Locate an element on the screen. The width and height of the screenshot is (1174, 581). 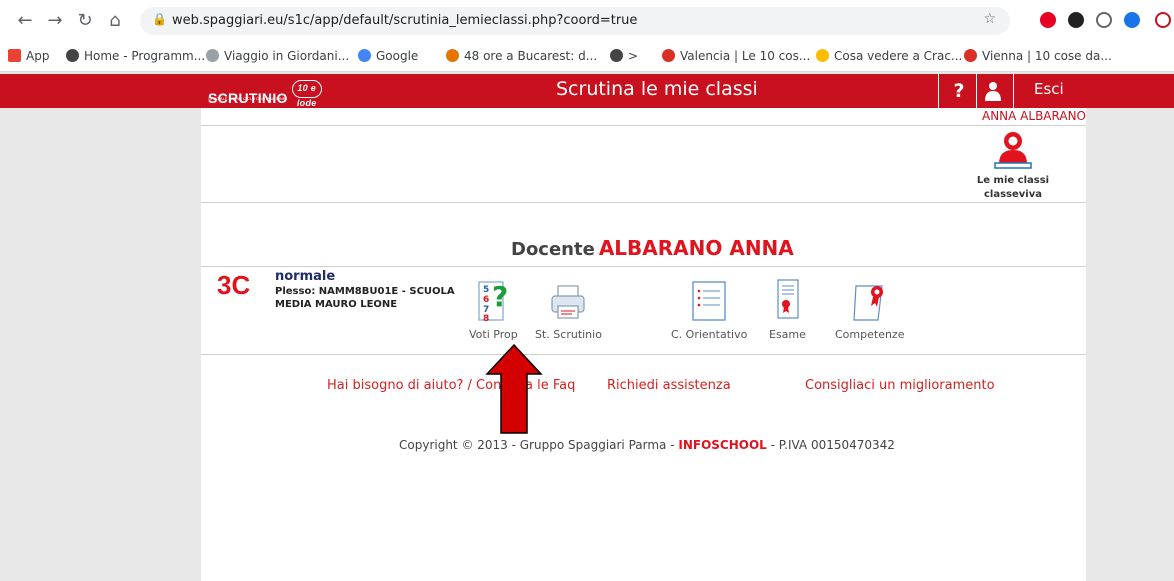
logo-subtitle: SPECIALE PRIMO CICLO DI ISTRUZIONE is located at coordinates (247, 98).